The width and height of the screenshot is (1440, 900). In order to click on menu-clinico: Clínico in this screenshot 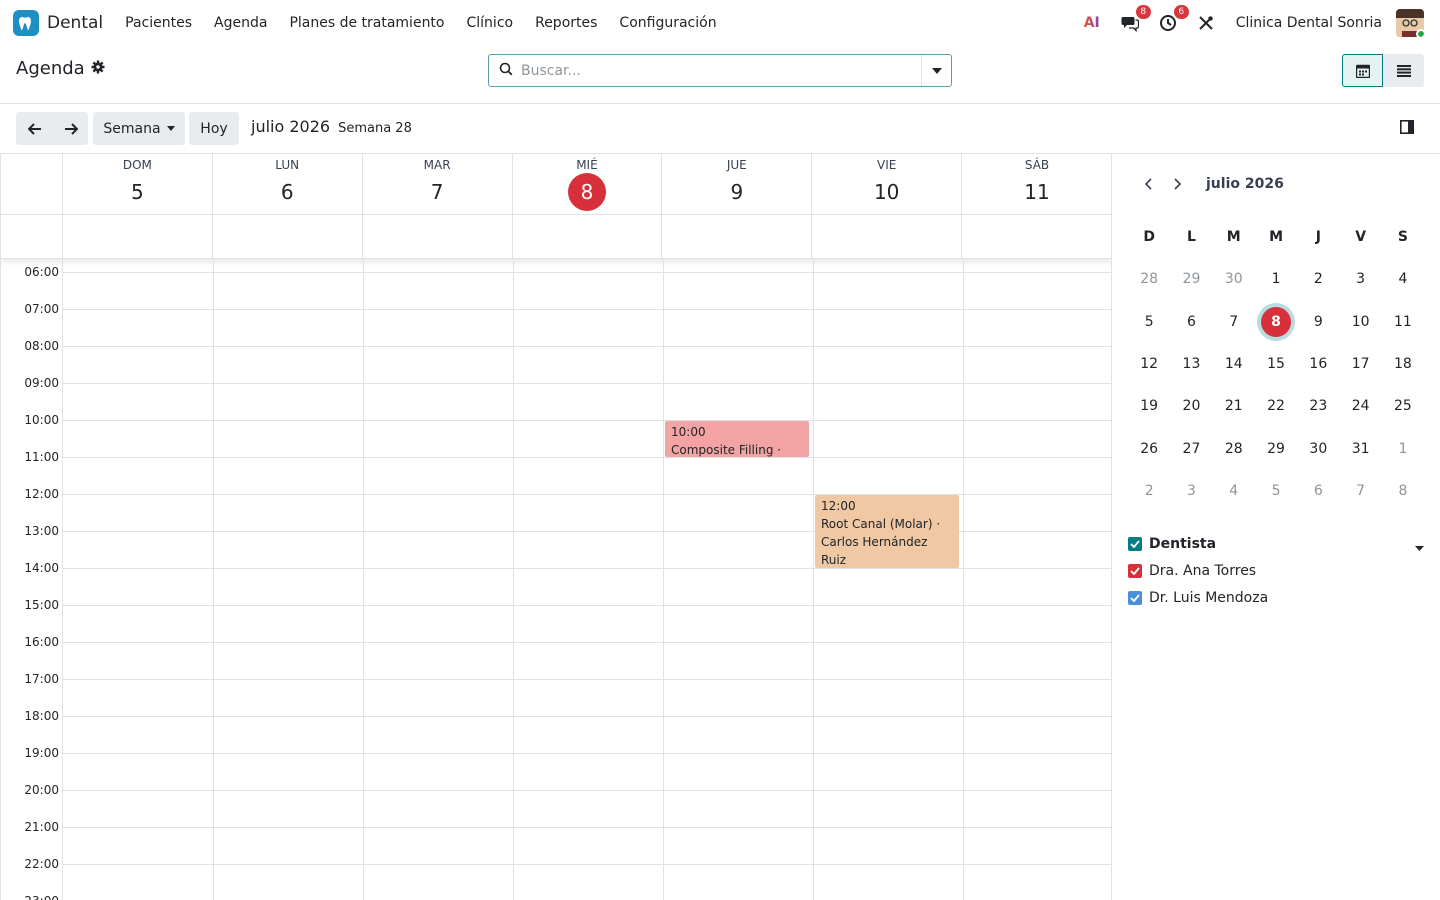, I will do `click(490, 23)`.